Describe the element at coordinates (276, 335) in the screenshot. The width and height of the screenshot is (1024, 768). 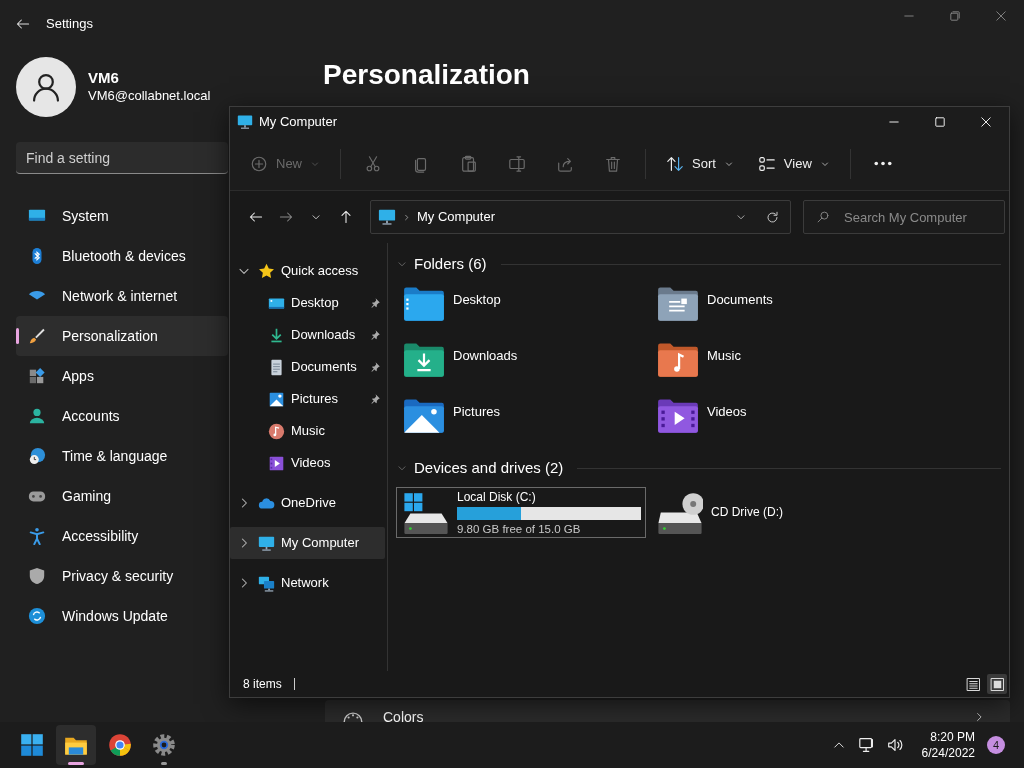
I see `download-icon` at that location.